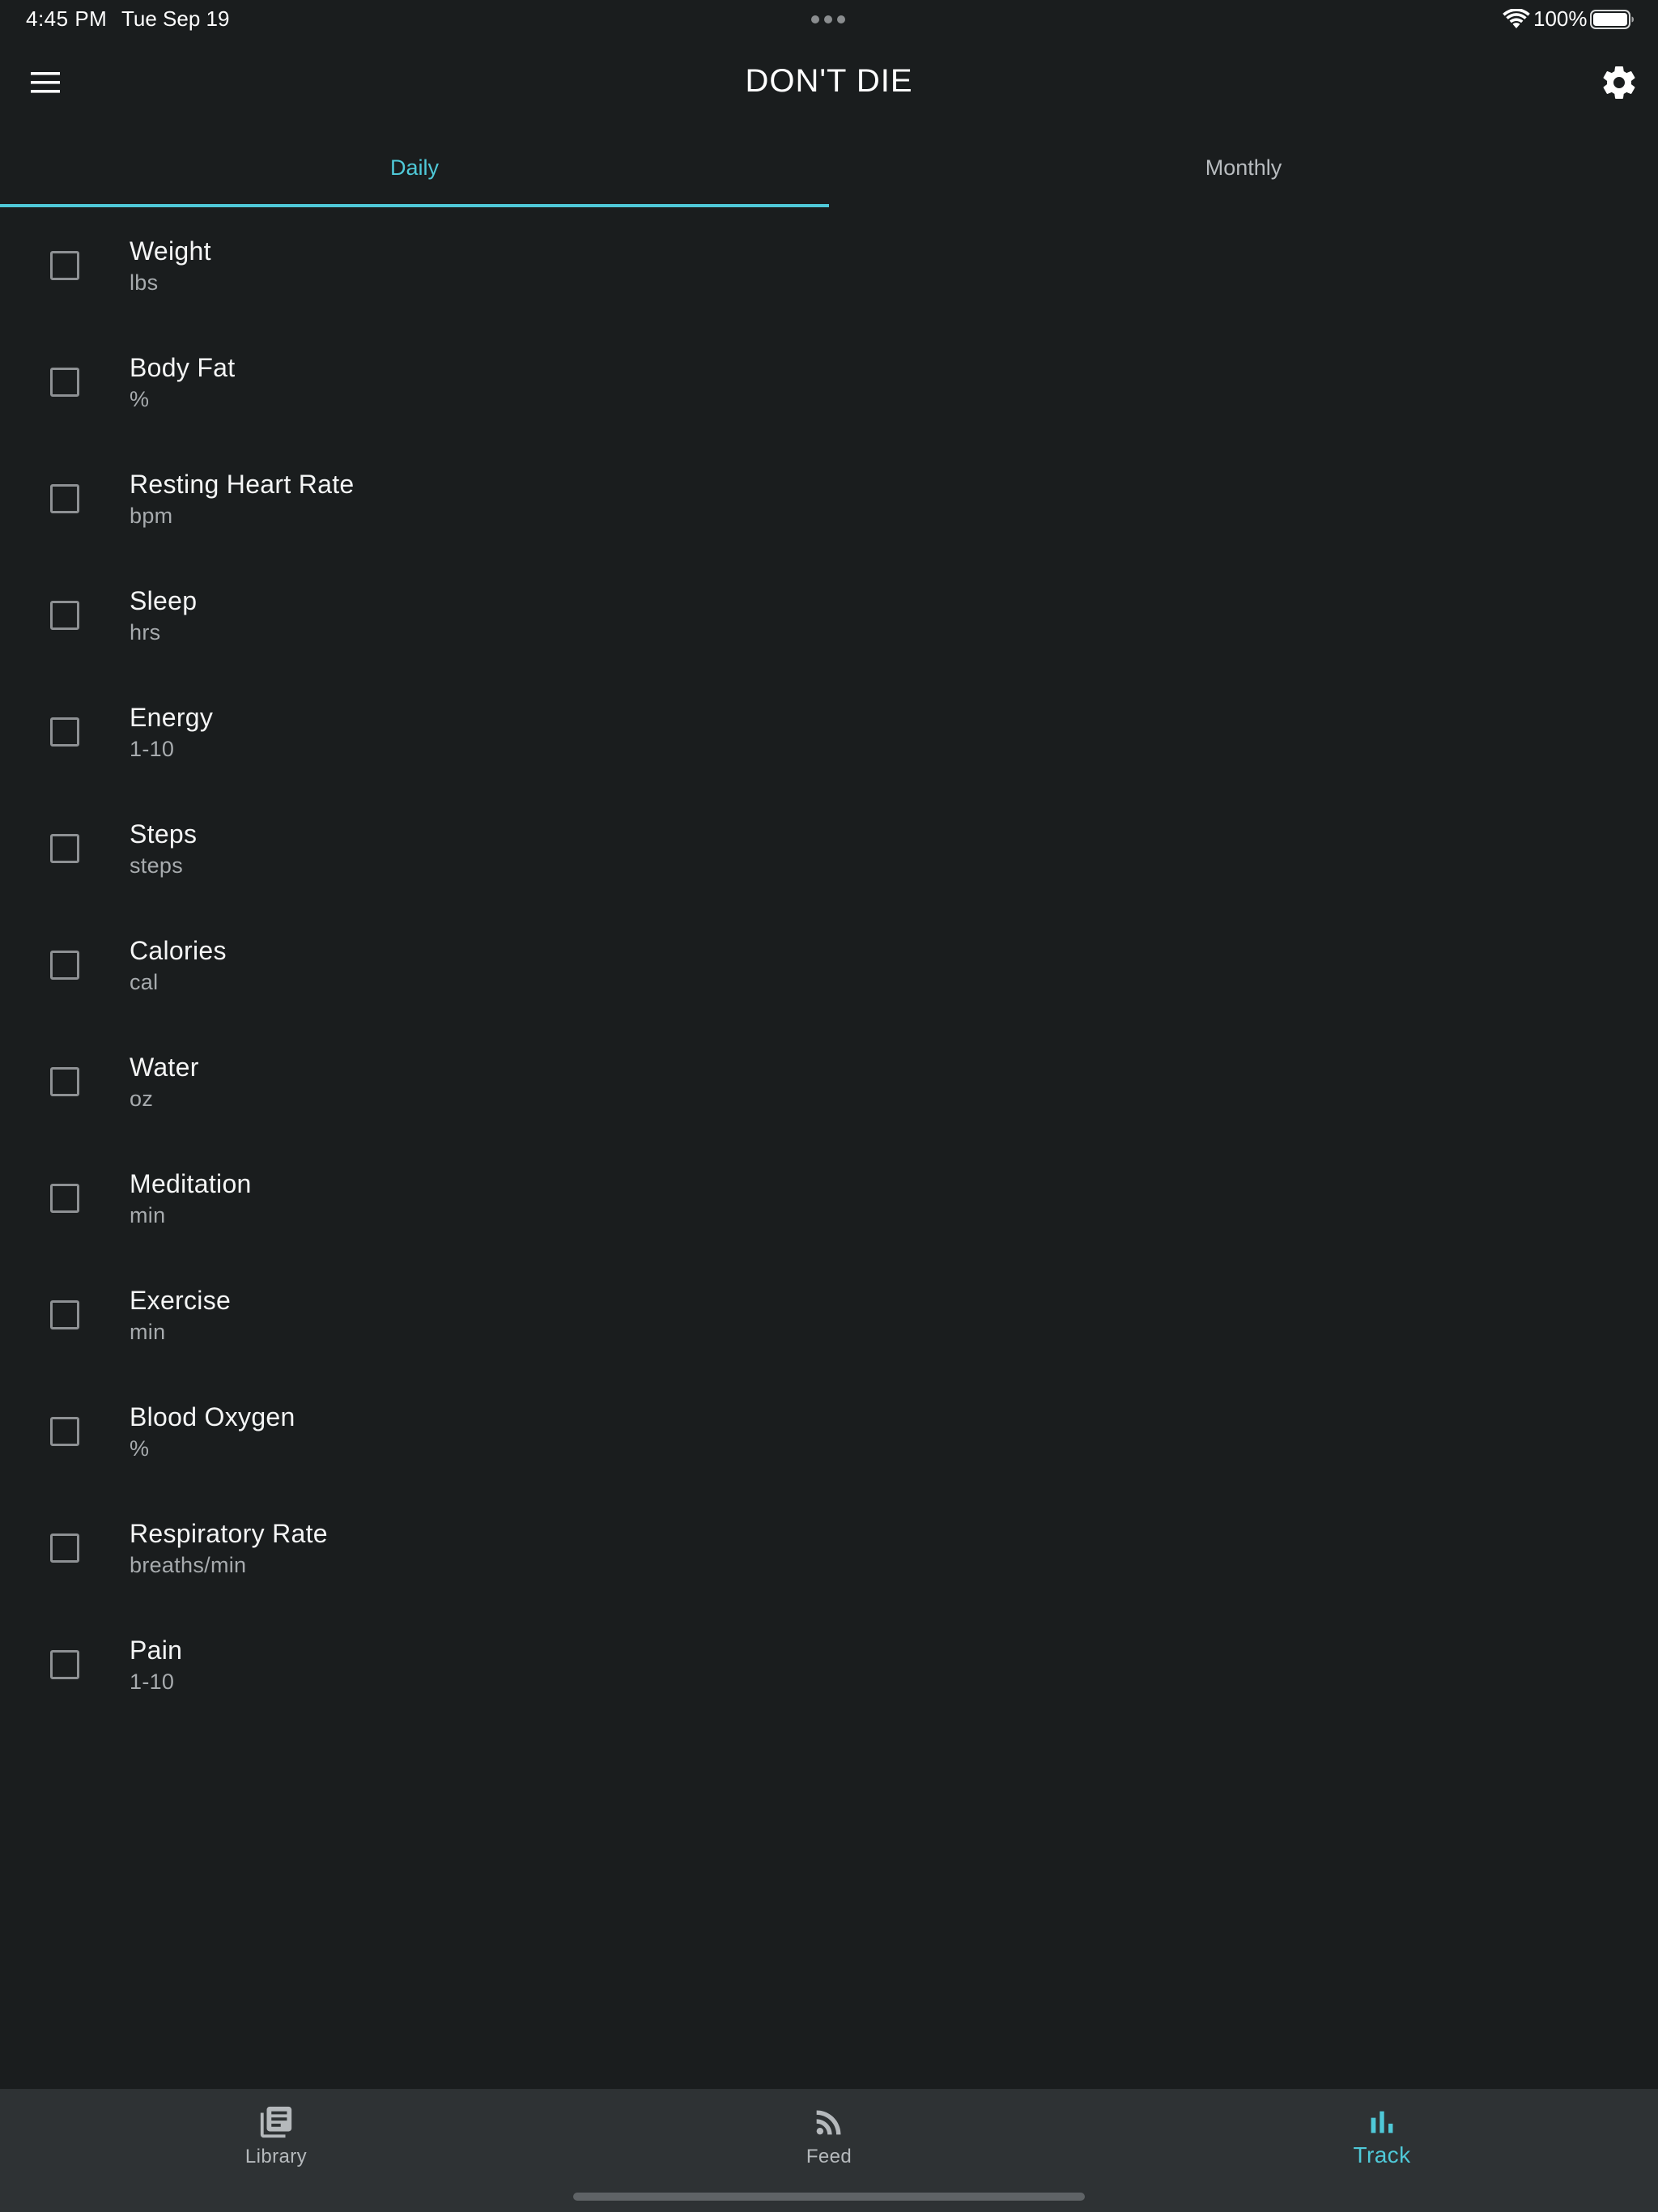 The image size is (1658, 2212). I want to click on rss-feed-icon, so click(828, 2122).